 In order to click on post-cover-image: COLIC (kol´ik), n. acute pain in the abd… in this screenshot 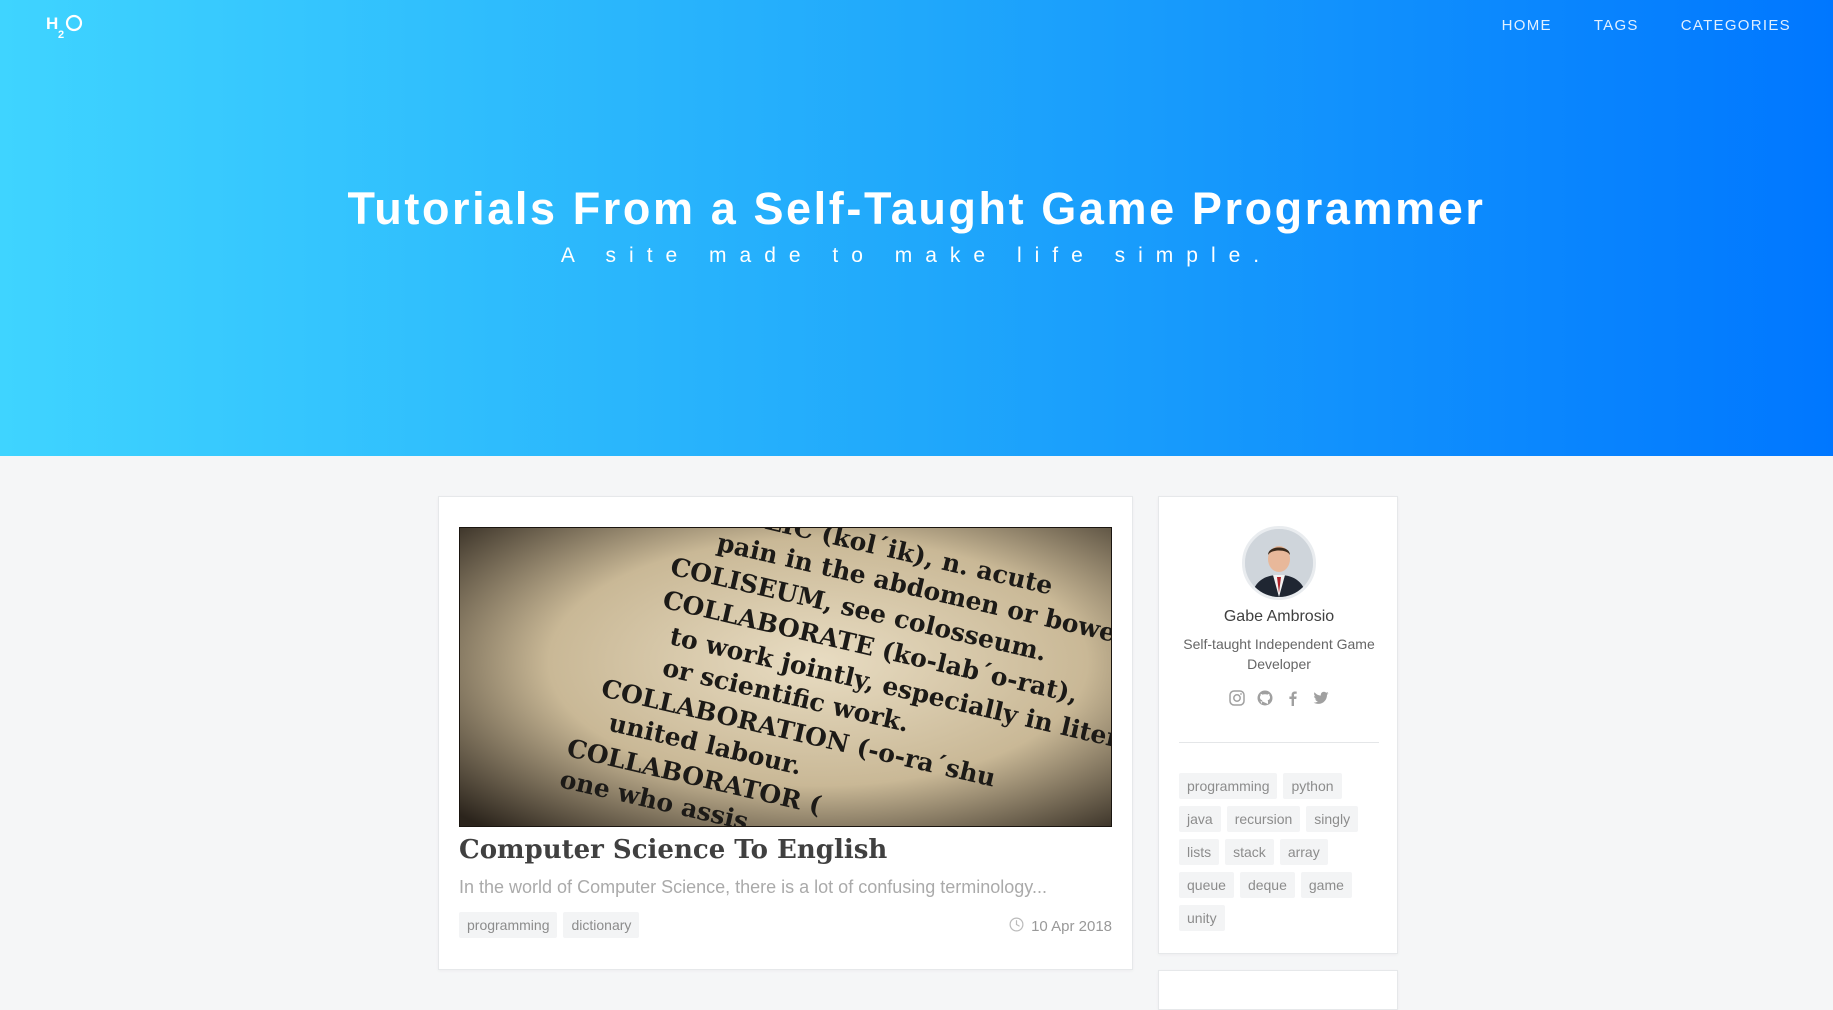, I will do `click(785, 677)`.